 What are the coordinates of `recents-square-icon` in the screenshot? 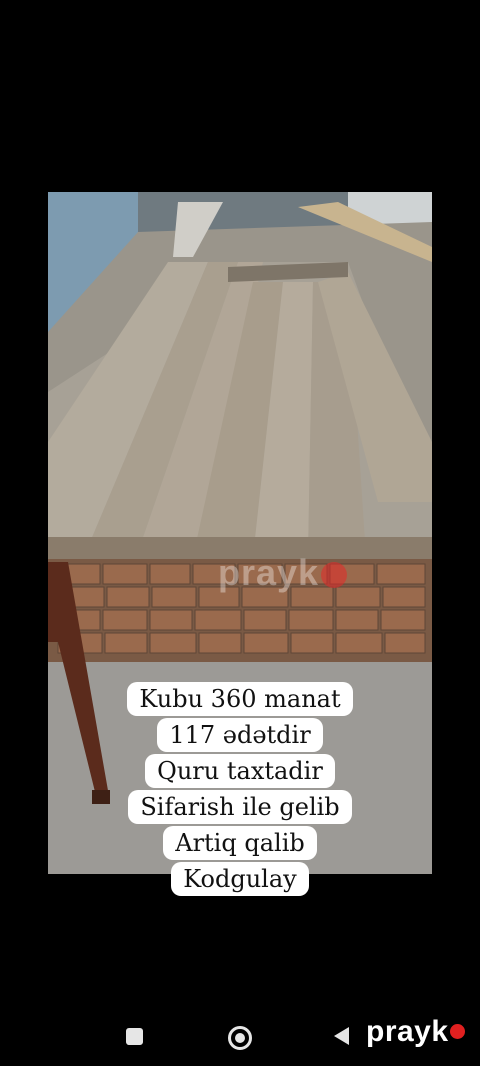 It's located at (134, 1036).